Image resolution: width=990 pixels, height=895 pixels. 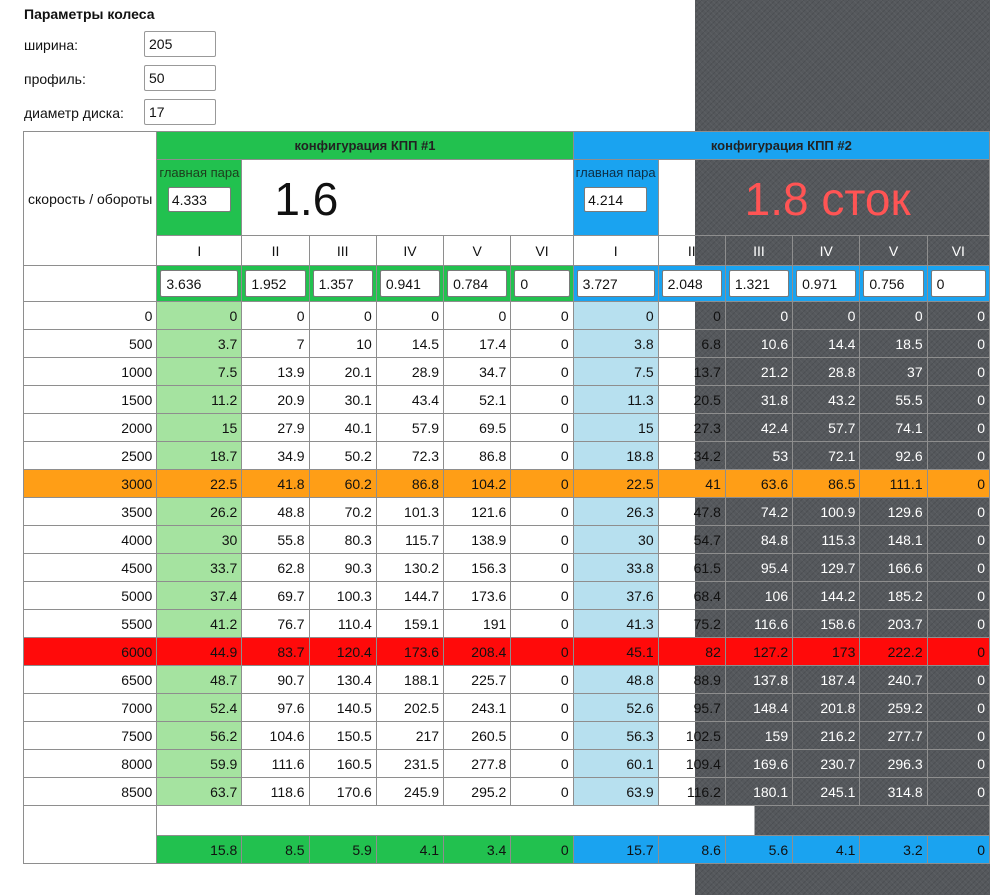 I want to click on rpm-cell: 8500, so click(x=90, y=791).